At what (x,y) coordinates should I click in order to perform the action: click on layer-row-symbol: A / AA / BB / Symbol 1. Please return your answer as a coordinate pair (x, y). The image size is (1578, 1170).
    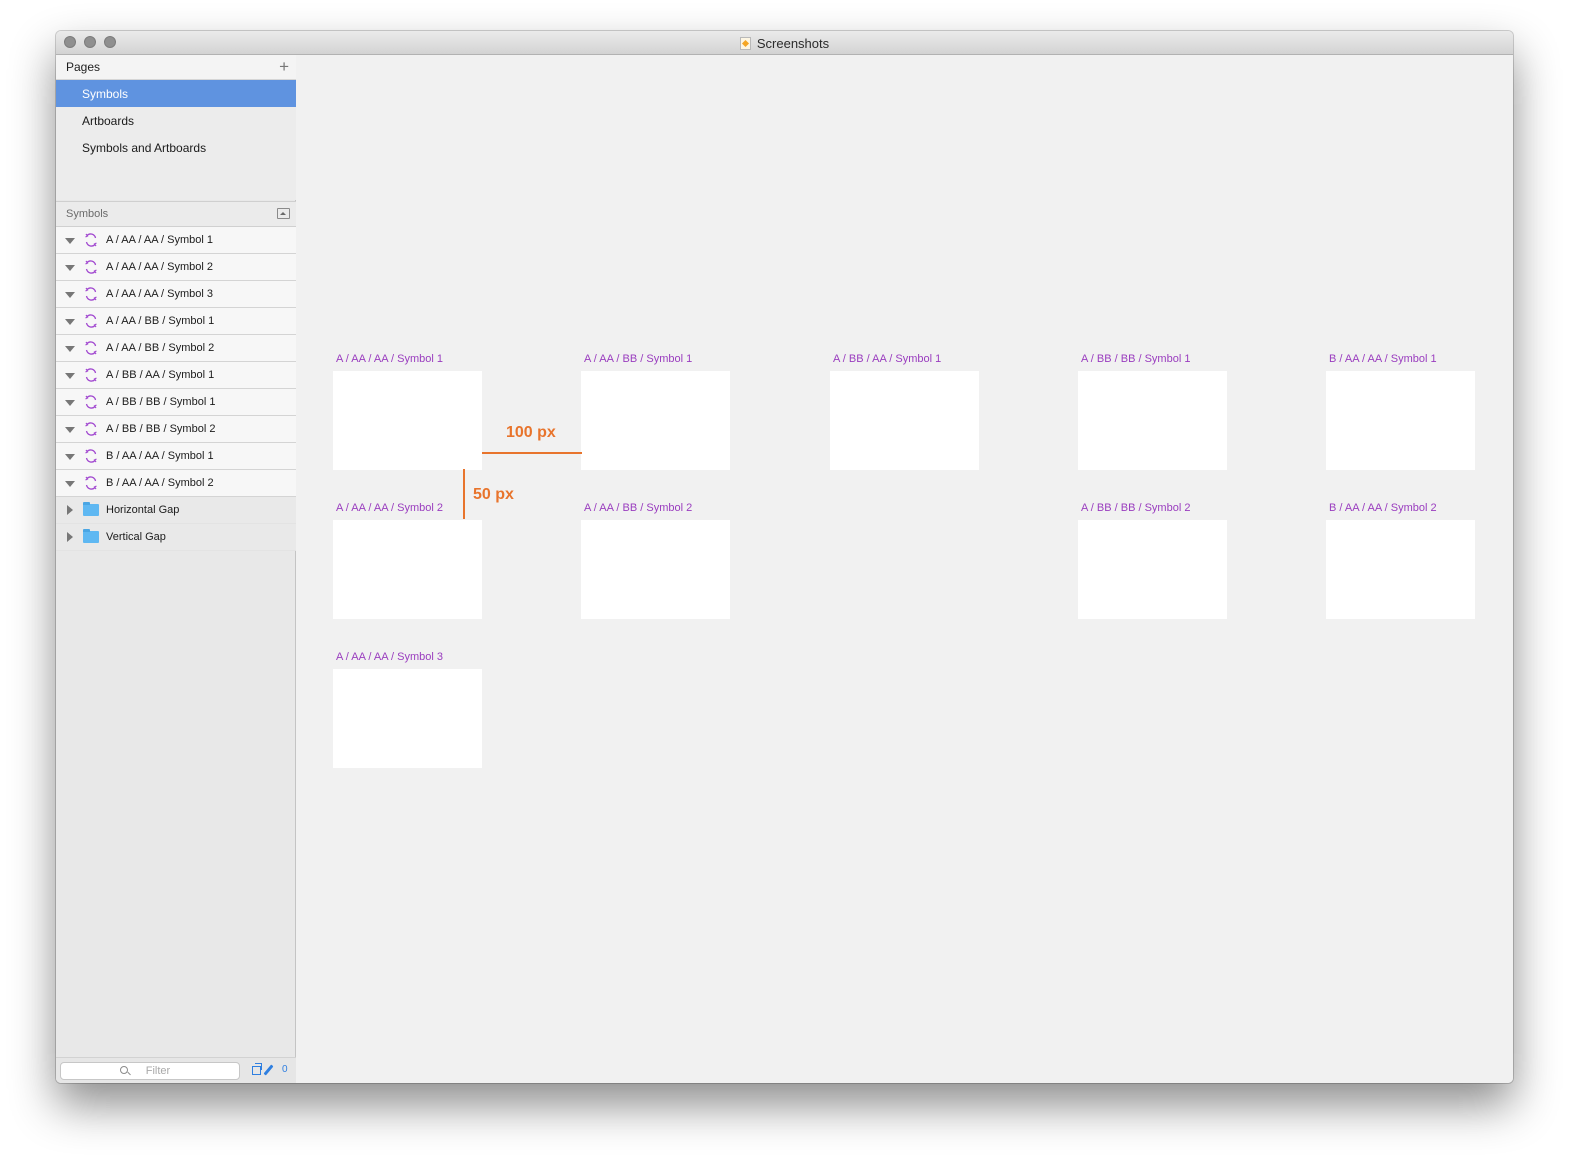
    Looking at the image, I should click on (176, 321).